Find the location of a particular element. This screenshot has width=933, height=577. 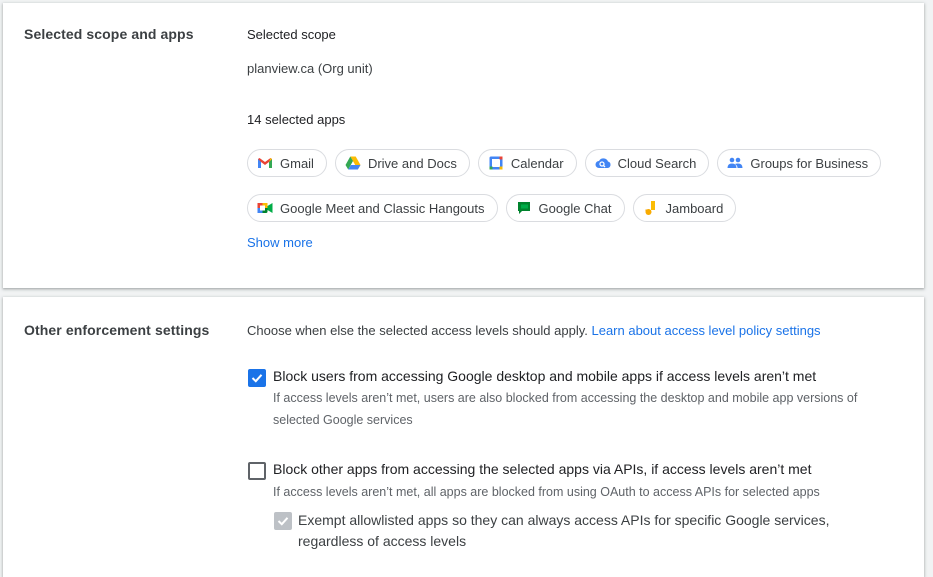

app-chip-label: Calendar is located at coordinates (537, 163).